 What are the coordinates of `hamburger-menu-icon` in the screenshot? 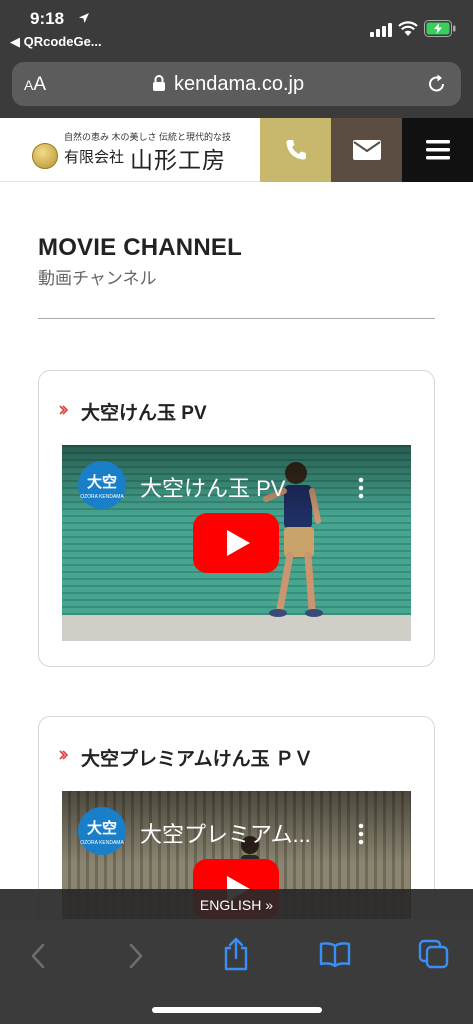 It's located at (437, 150).